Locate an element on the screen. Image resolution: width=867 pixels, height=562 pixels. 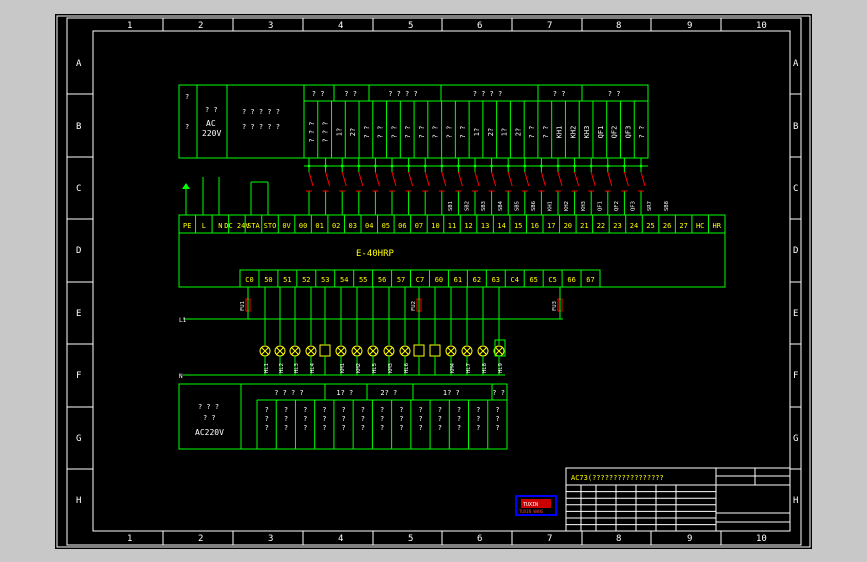
row-label-right: E is located at coordinates (795, 314).